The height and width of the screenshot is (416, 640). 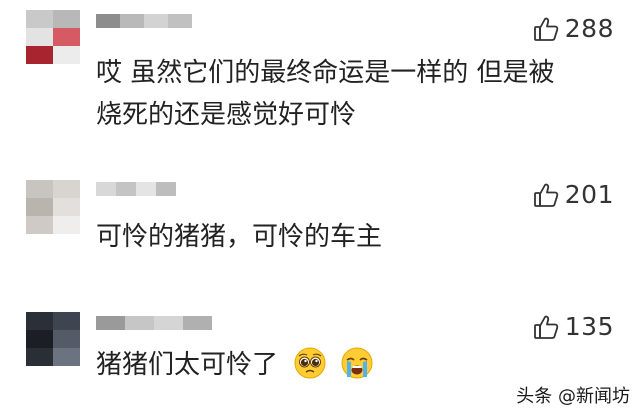 I want to click on like-button: 288, so click(x=573, y=28).